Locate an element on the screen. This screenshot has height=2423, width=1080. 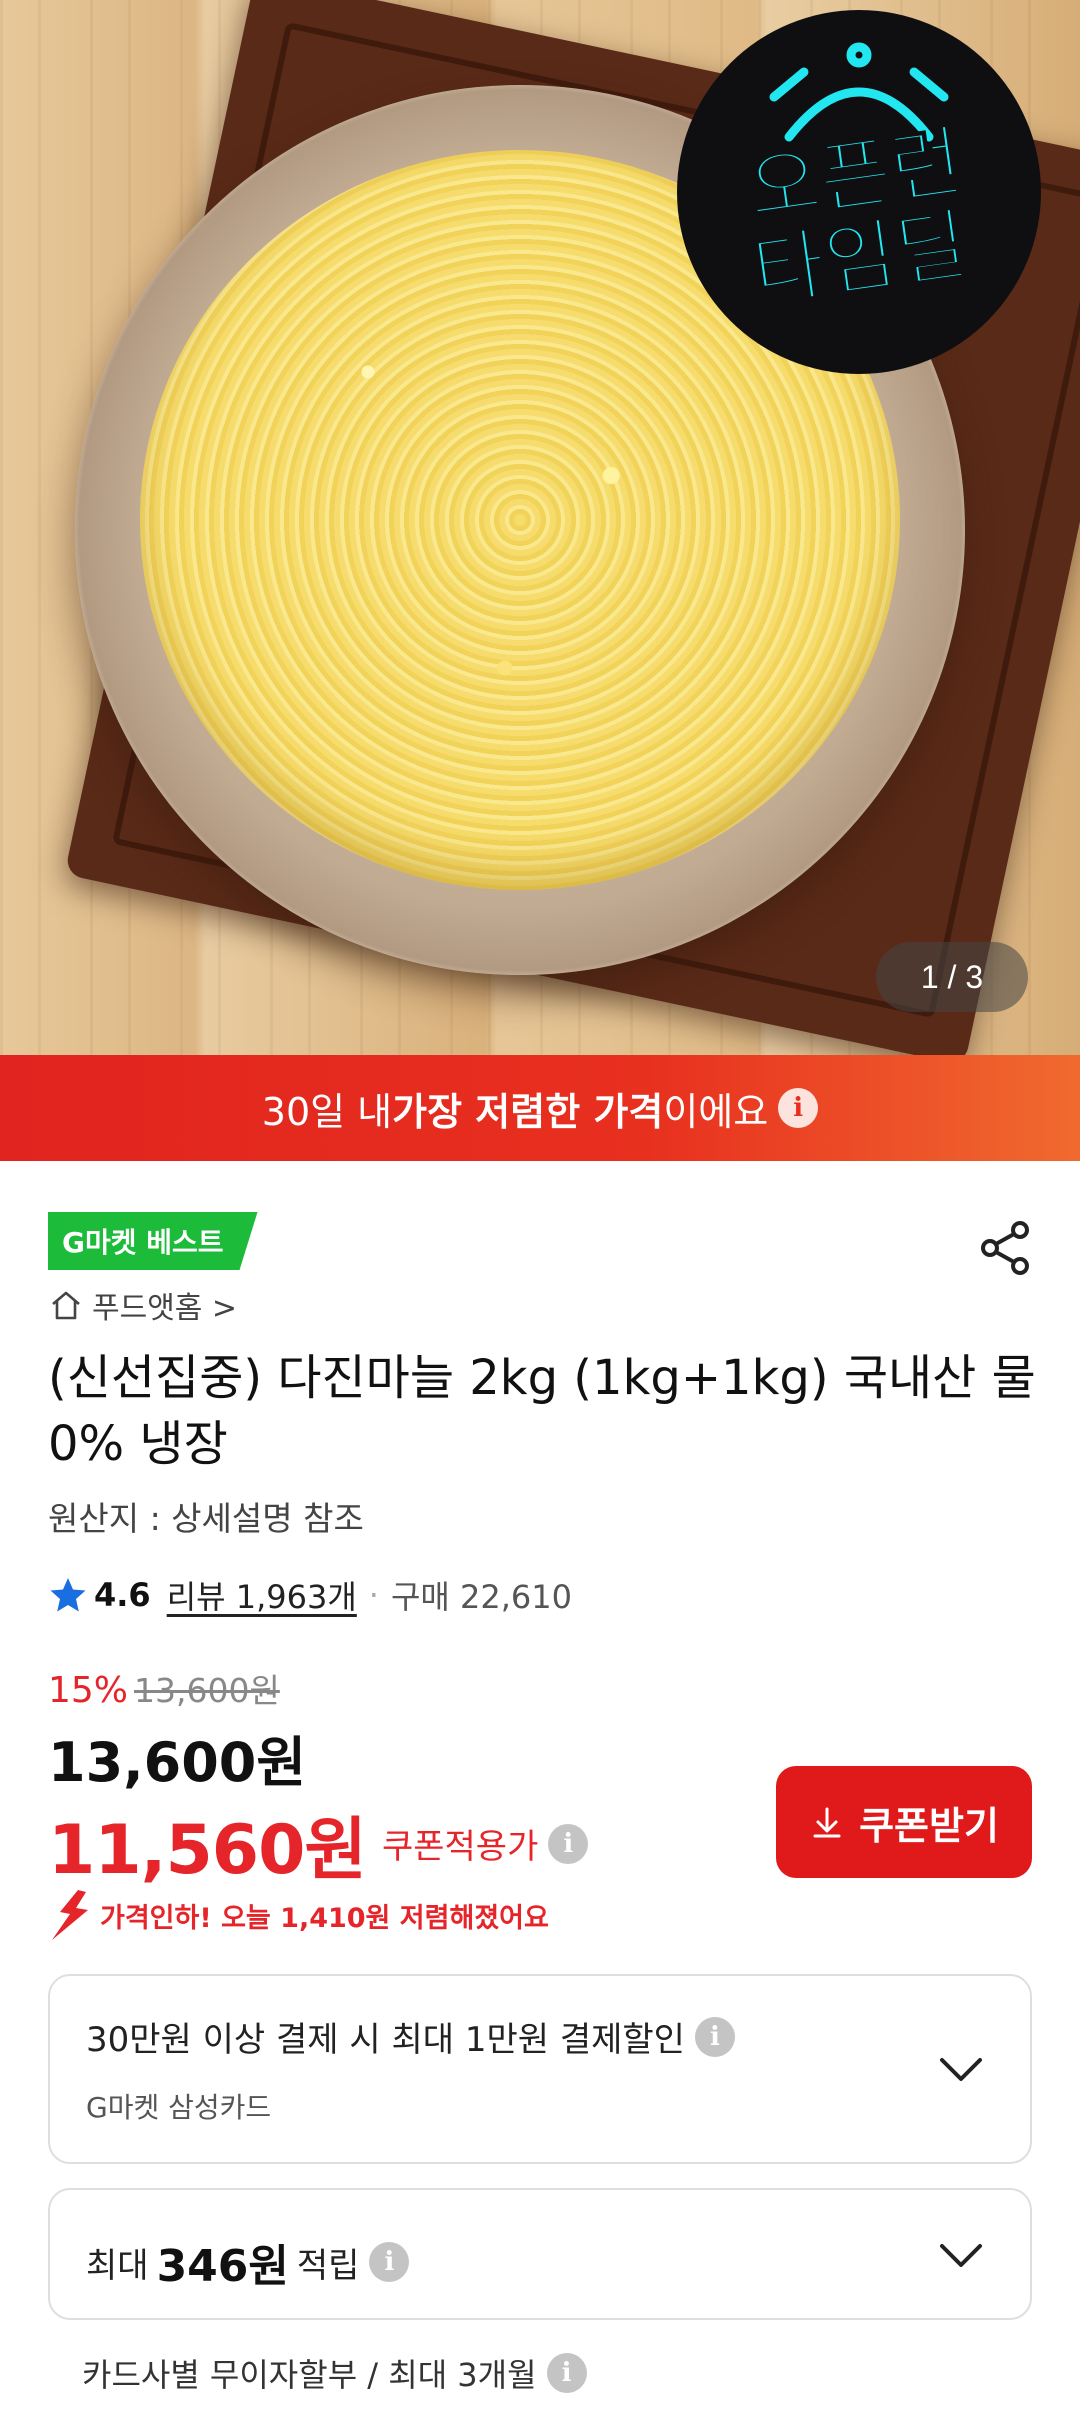
card-name: G마켓 삼성카드 is located at coordinates (179, 2107).